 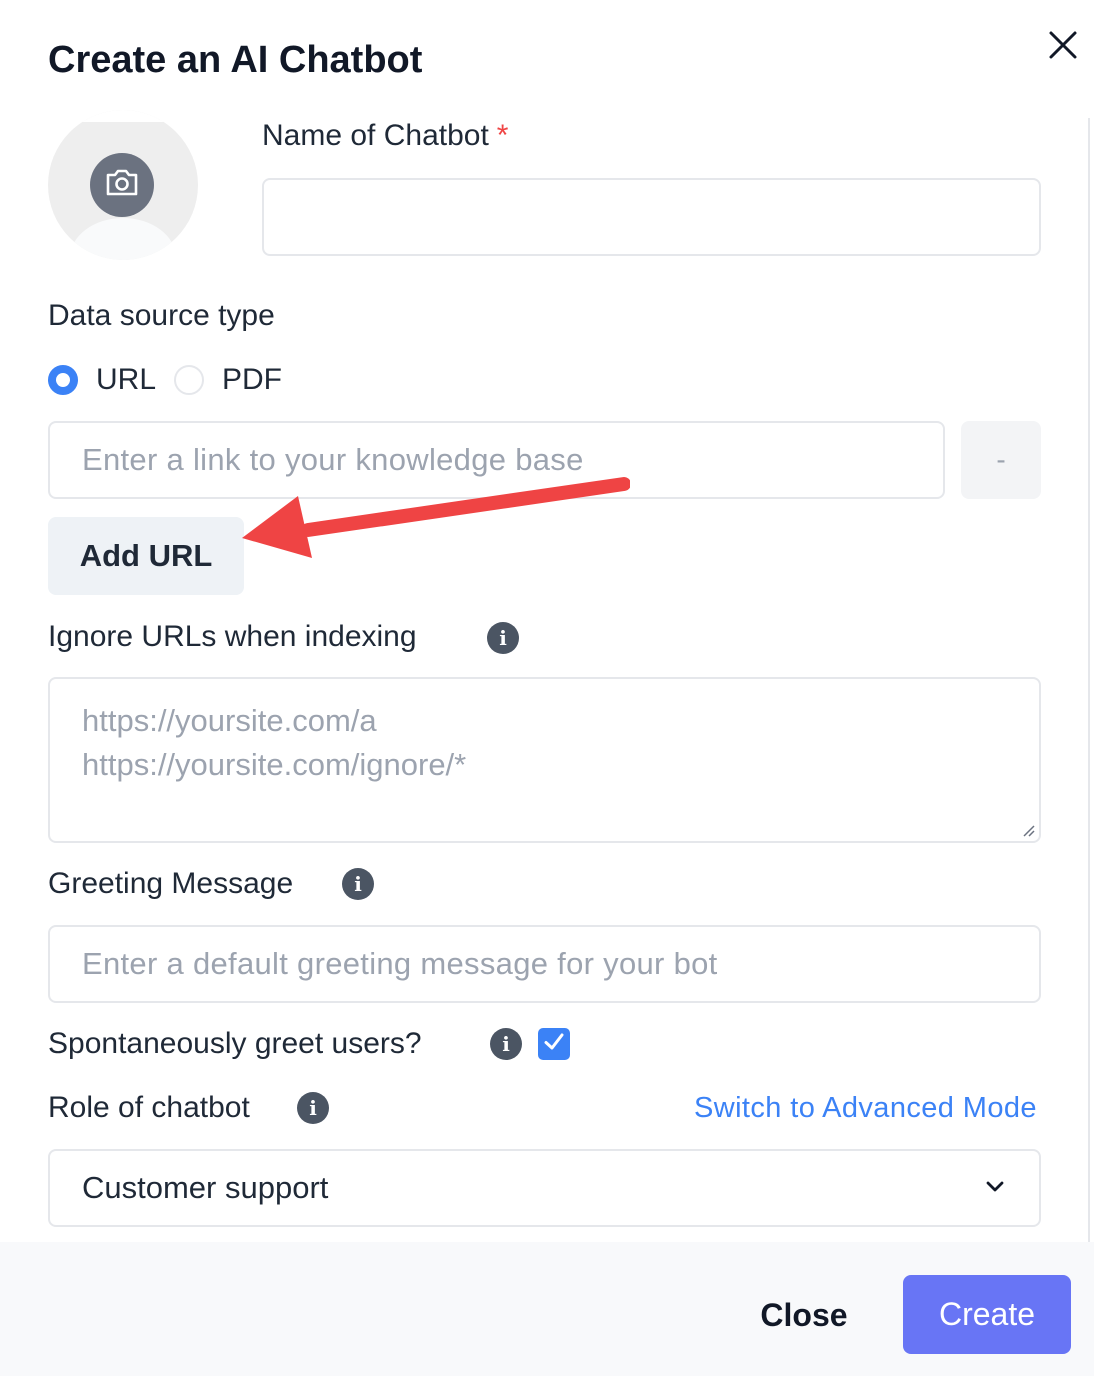 What do you see at coordinates (274, 764) in the screenshot?
I see `ignore-placeholder-line: https://yoursite.com/ignore/*` at bounding box center [274, 764].